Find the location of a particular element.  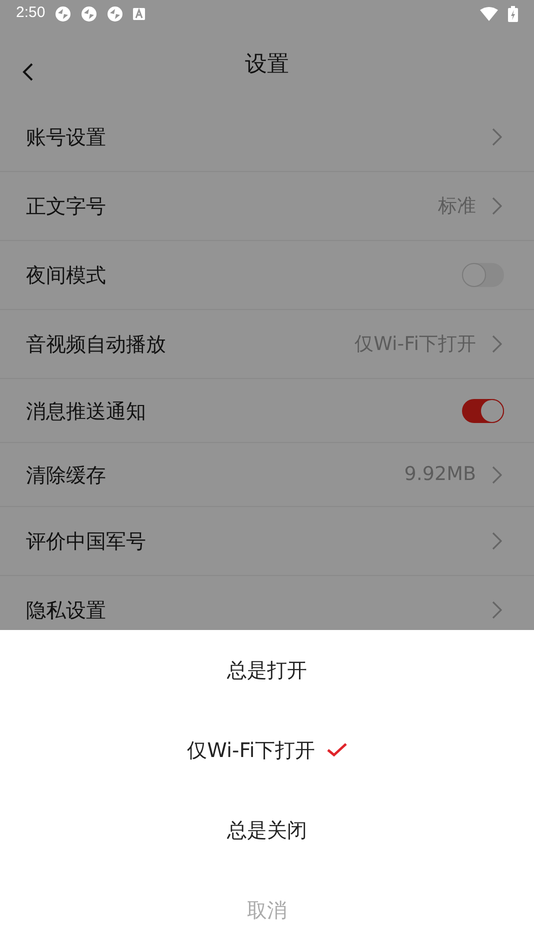

setting-label: 音视频自动播放 is located at coordinates (96, 344).